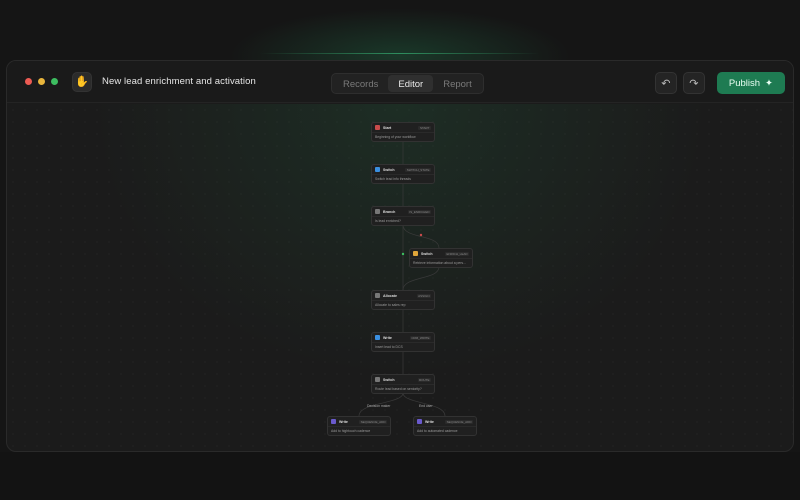  Describe the element at coordinates (28, 81) in the screenshot. I see `close-window-button` at that location.